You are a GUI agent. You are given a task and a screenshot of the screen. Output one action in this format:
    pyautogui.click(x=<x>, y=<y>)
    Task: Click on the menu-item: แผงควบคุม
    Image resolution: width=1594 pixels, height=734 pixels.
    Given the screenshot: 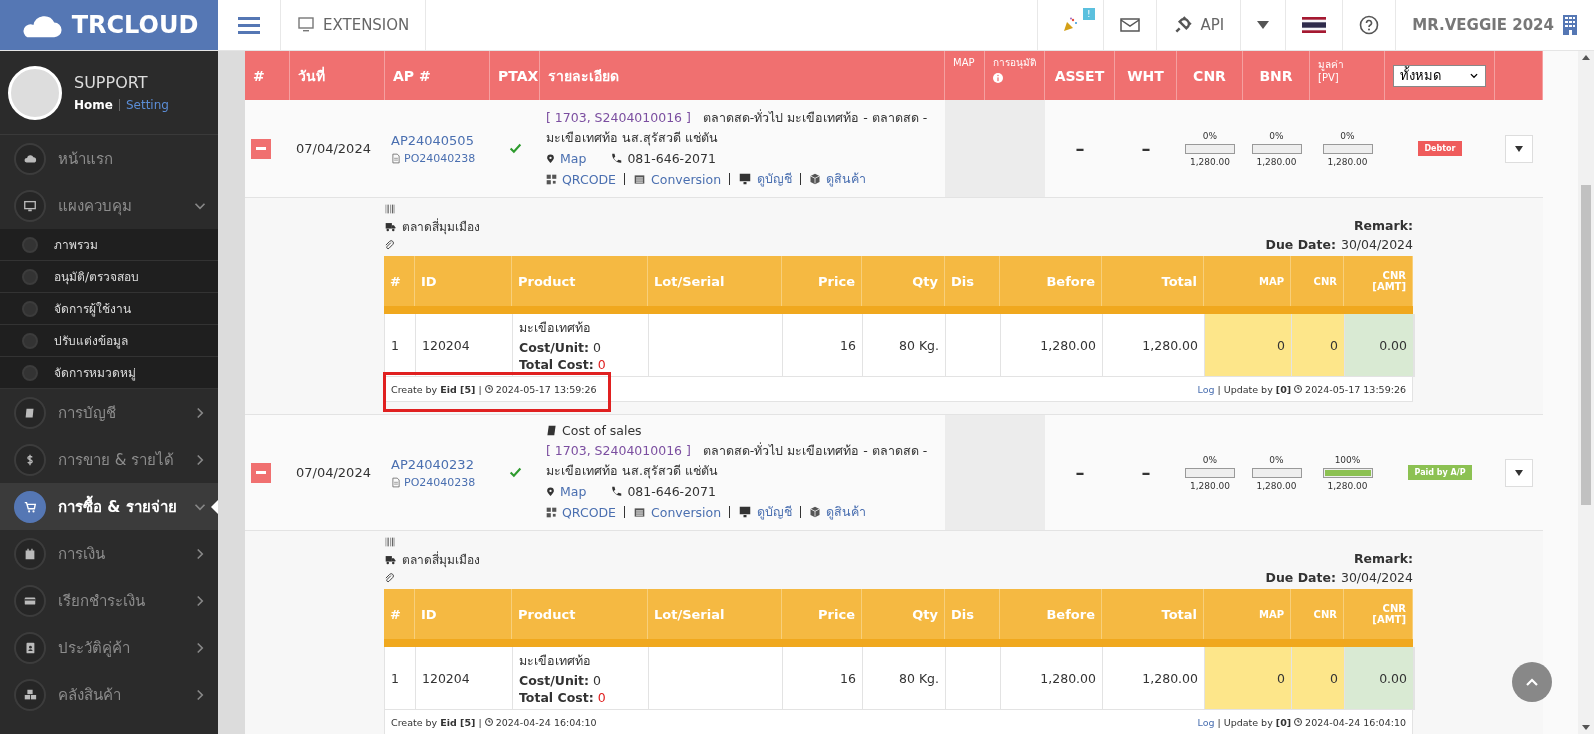 What is the action you would take?
    pyautogui.click(x=109, y=205)
    